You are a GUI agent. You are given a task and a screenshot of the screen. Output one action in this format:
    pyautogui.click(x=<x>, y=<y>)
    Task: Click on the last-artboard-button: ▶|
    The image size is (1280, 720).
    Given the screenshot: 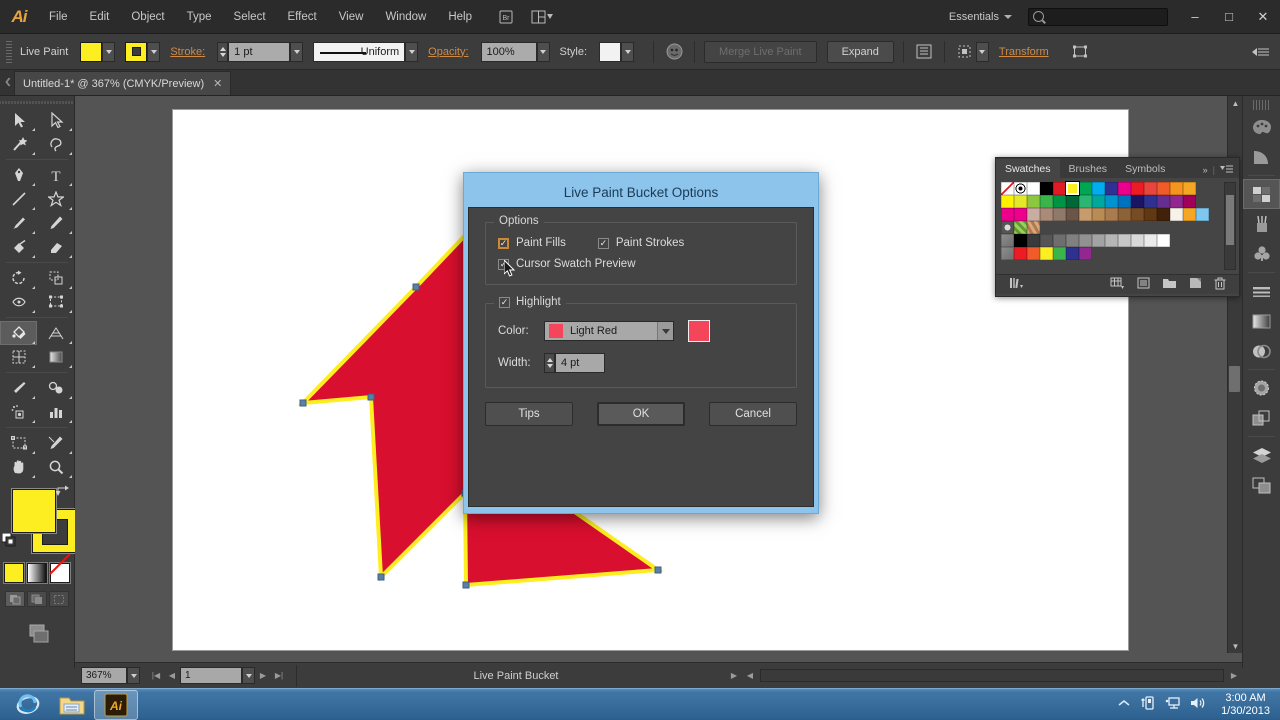 What is the action you would take?
    pyautogui.click(x=279, y=675)
    